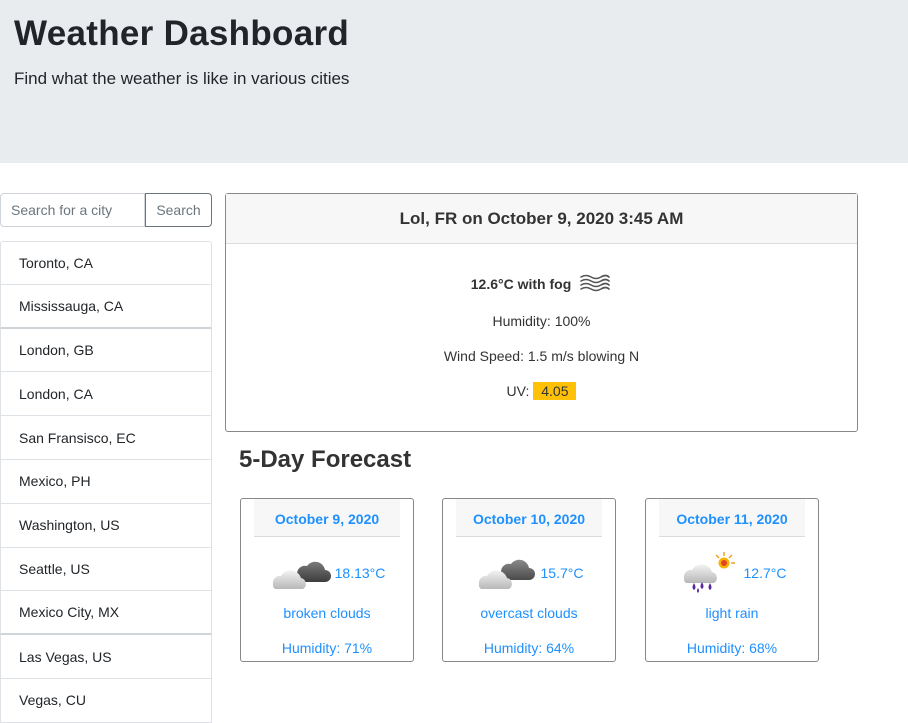 The height and width of the screenshot is (723, 908). What do you see at coordinates (541, 219) in the screenshot?
I see `current-weather-heading: Lol, FR on October 9, 2020 3:45 AM` at bounding box center [541, 219].